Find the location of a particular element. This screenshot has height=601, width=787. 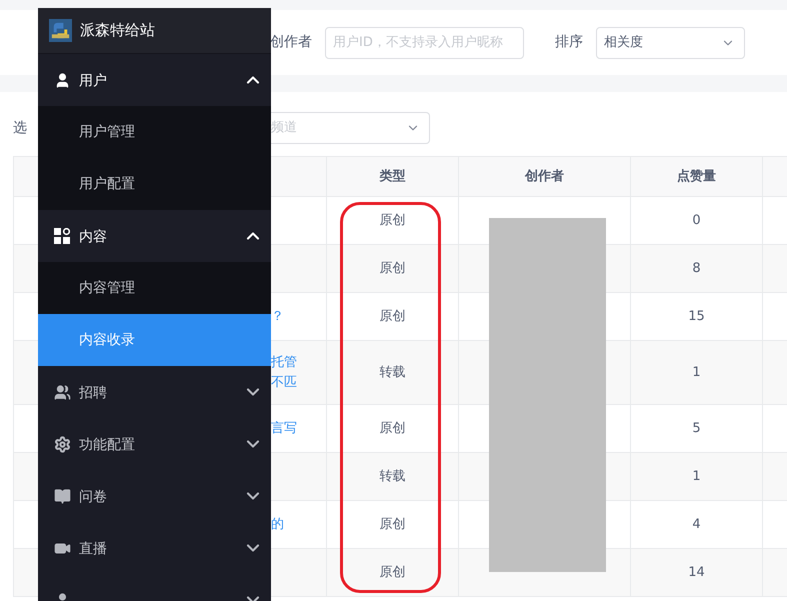

settings-icon is located at coordinates (62, 444).